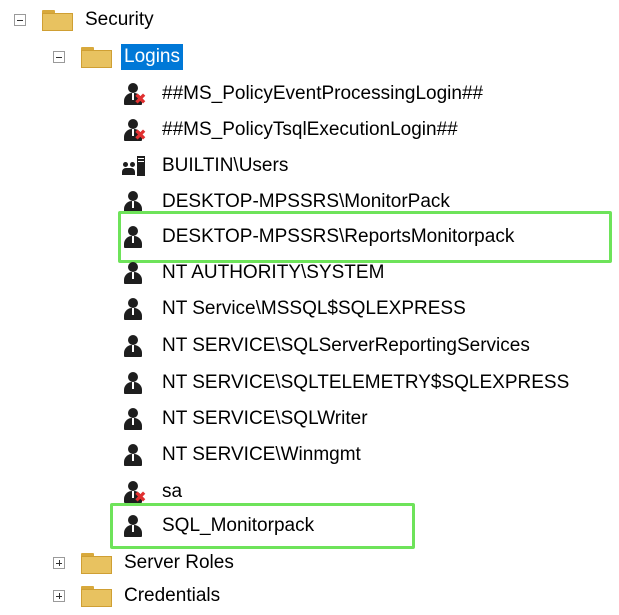 This screenshot has width=619, height=615. I want to click on login-item: NT SERVICE\Winmgmt, so click(242, 455).